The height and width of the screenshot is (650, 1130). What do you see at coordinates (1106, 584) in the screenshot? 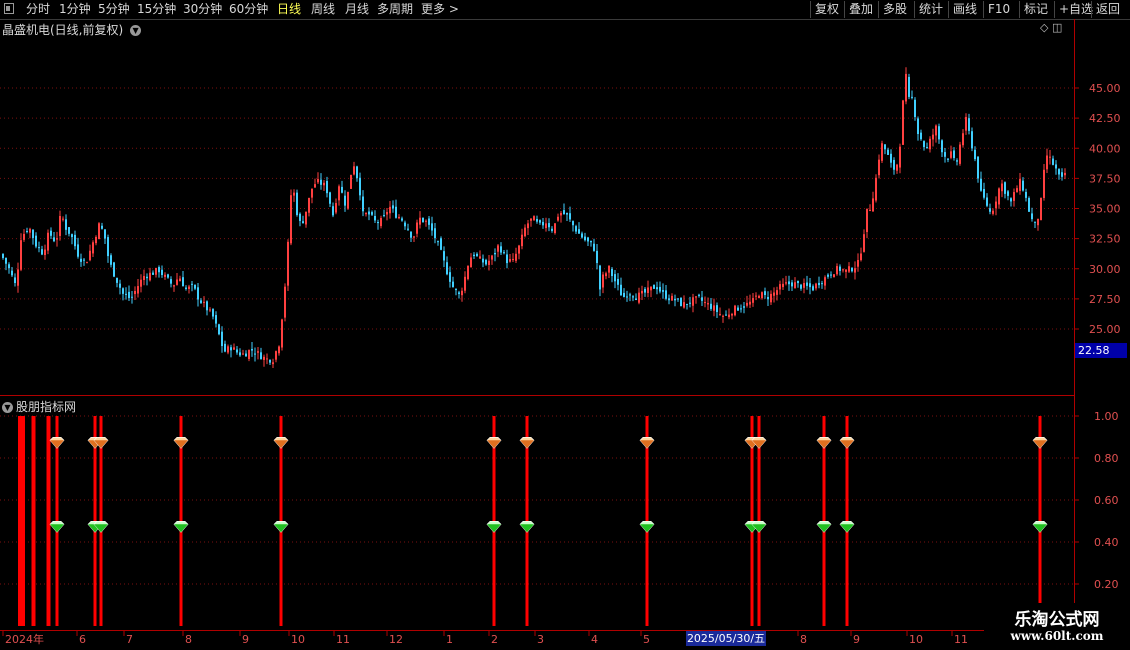
I see `indicator-tick-label: 0.20` at bounding box center [1106, 584].